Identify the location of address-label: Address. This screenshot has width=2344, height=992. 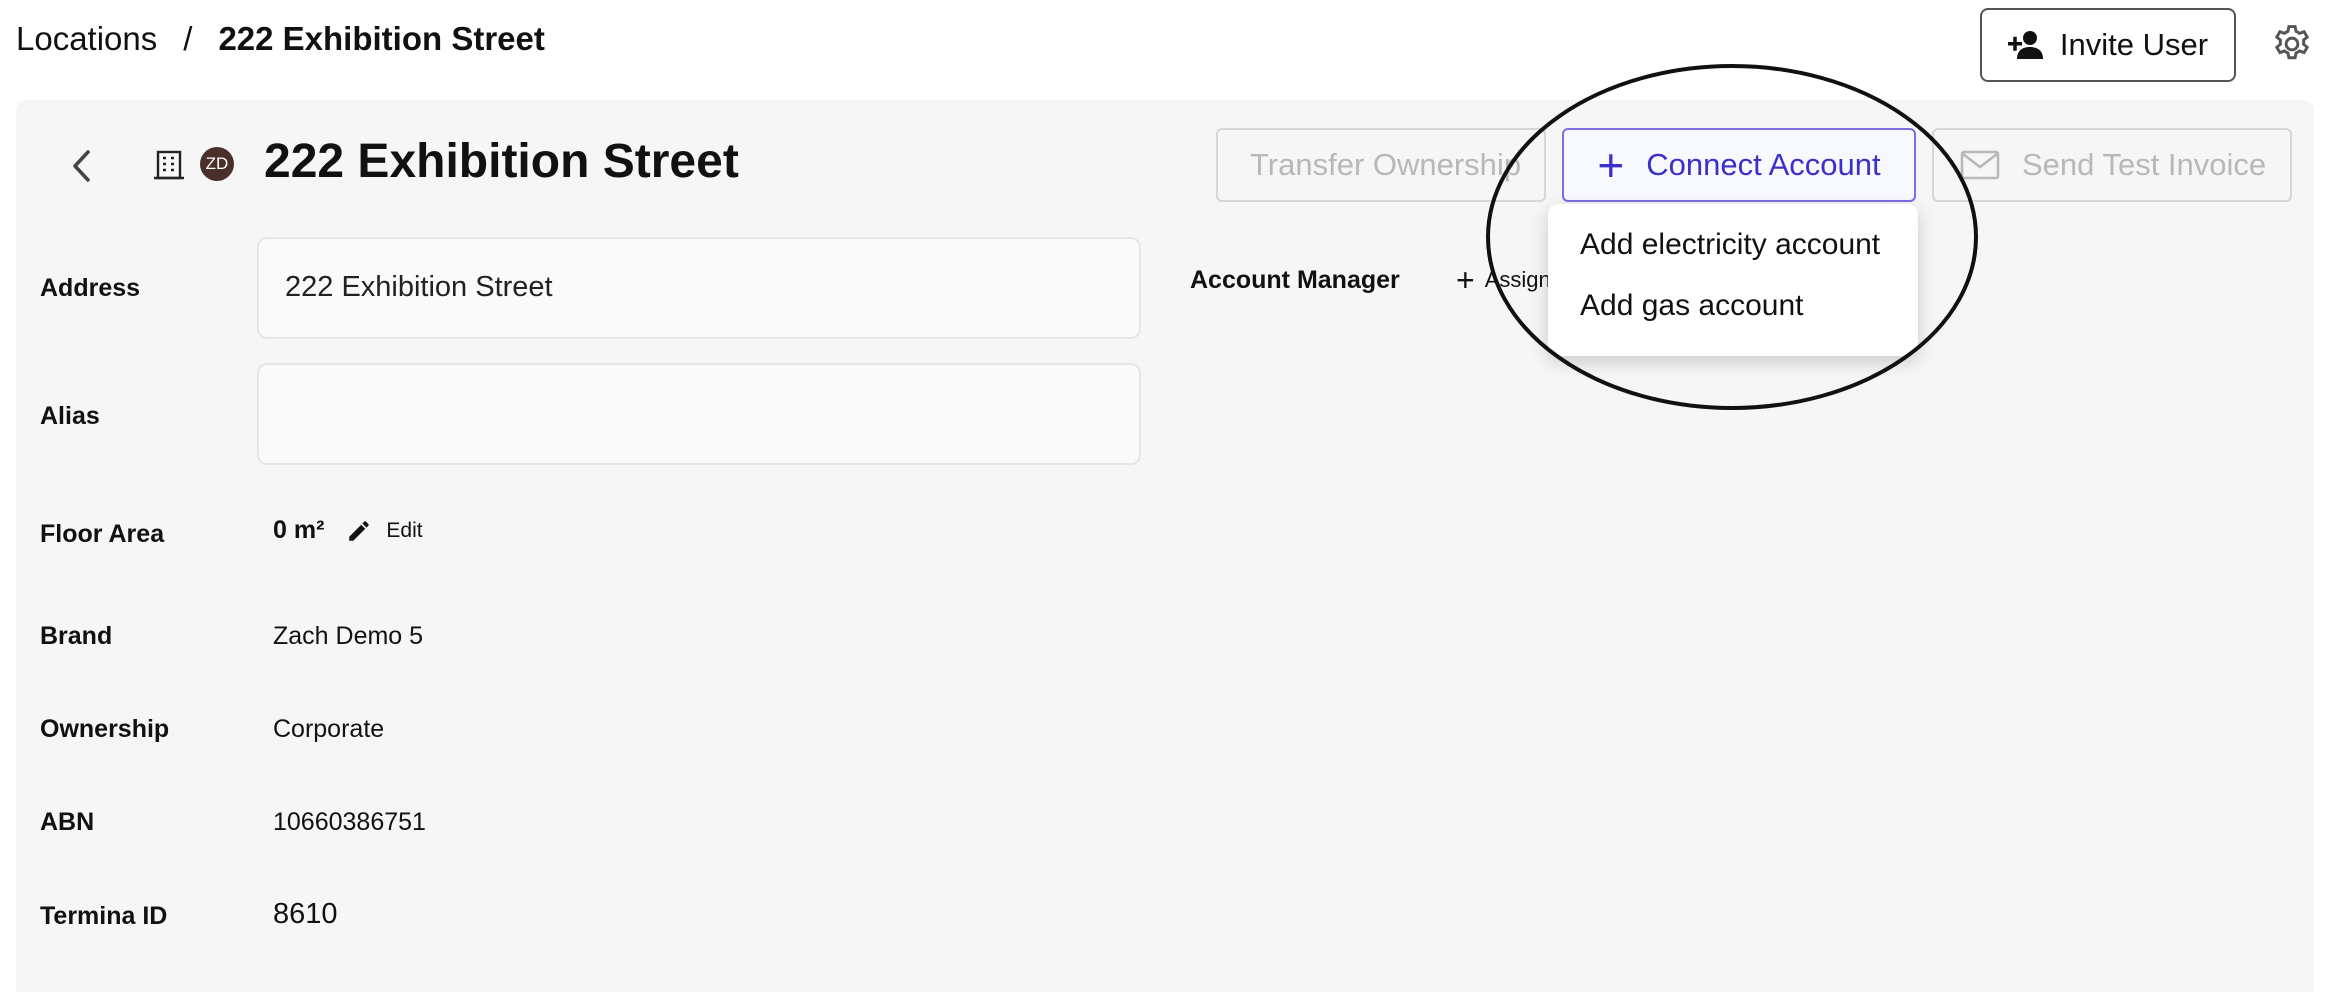
(90, 288).